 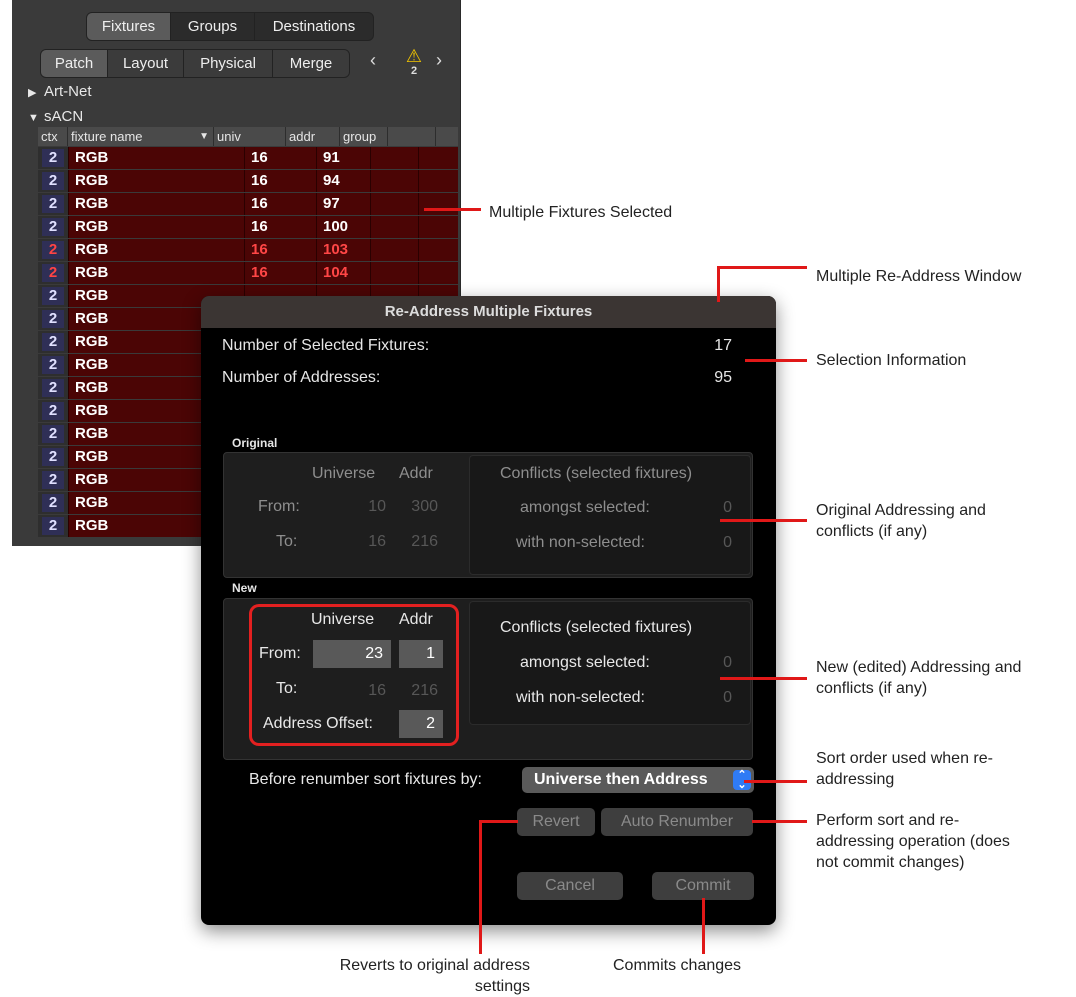 I want to click on cancel-button: Cancel, so click(x=570, y=886).